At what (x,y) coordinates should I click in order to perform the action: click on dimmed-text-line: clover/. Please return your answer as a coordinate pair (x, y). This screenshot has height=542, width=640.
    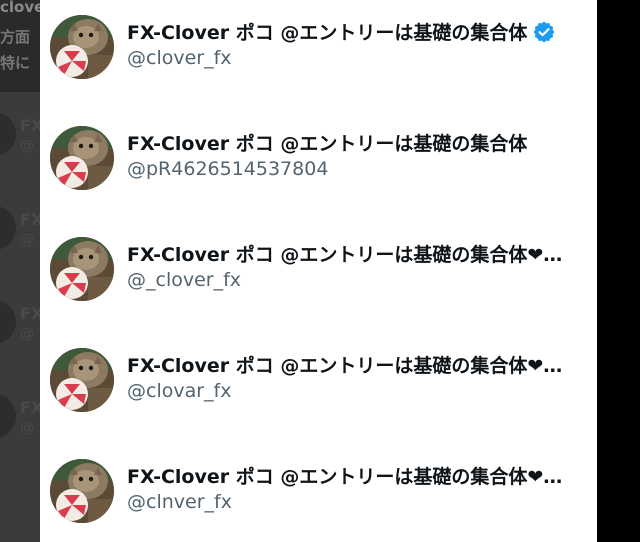
    Looking at the image, I should click on (20, 8).